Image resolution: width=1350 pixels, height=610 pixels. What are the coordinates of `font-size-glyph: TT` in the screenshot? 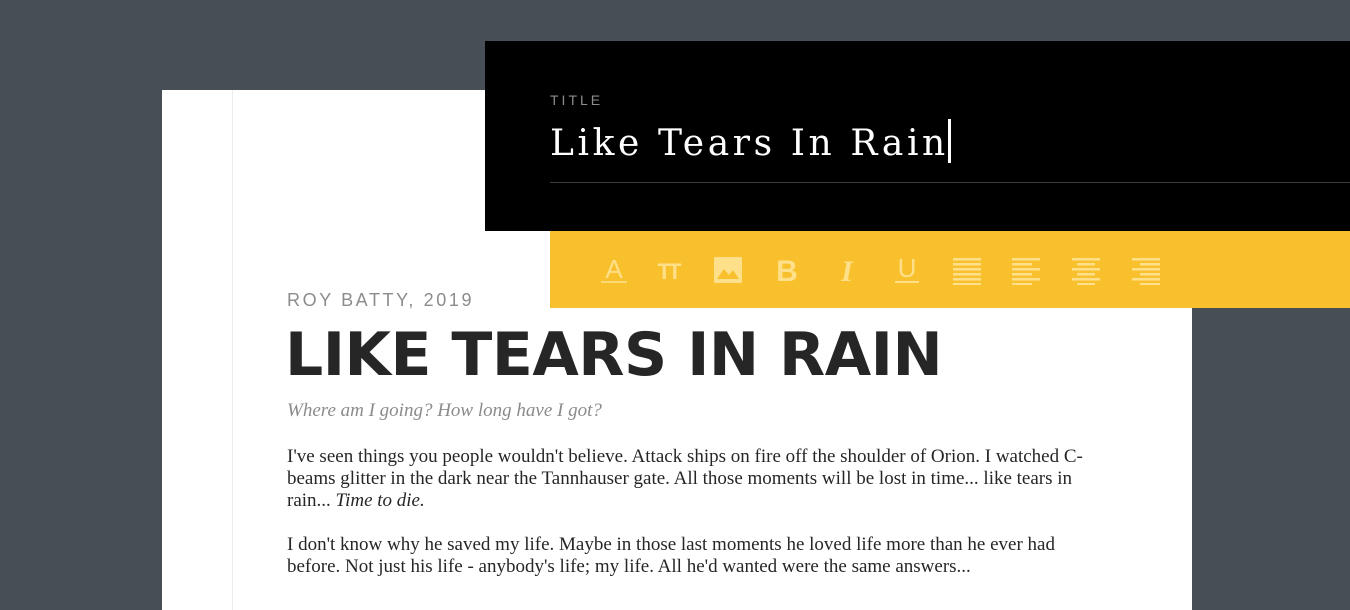 It's located at (670, 271).